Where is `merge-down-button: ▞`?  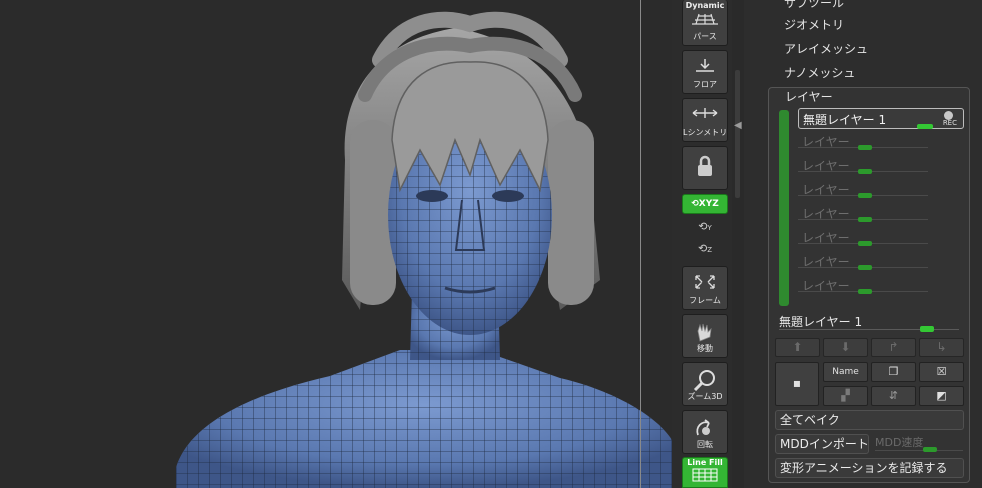
merge-down-button: ▞ is located at coordinates (845, 396).